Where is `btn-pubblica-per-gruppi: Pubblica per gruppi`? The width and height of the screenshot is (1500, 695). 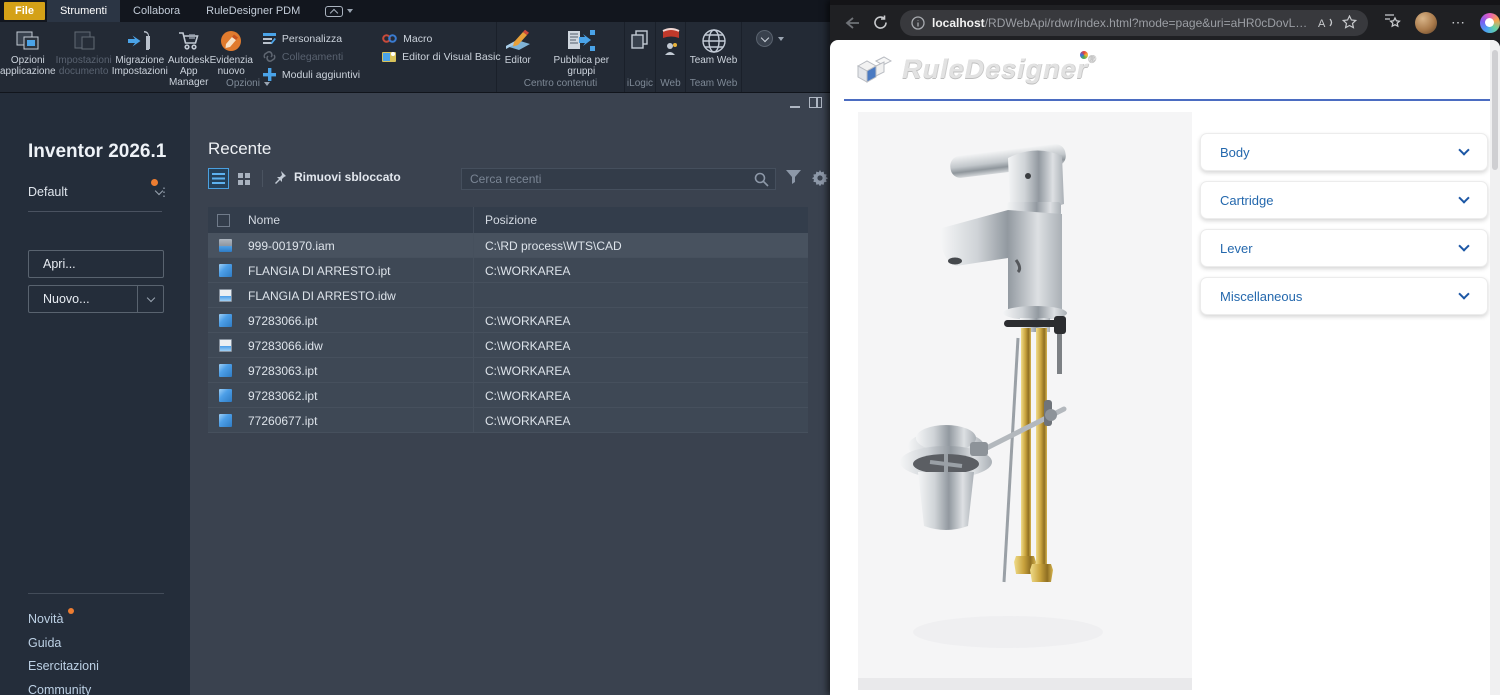 btn-pubblica-per-gruppi: Pubblica per gruppi is located at coordinates (581, 51).